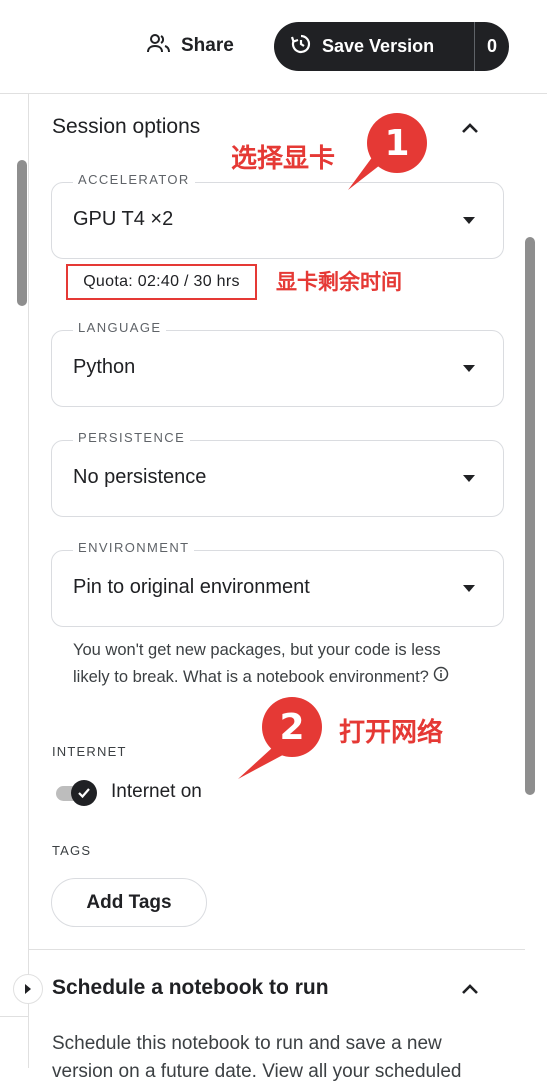 The width and height of the screenshot is (547, 1086). Describe the element at coordinates (292, 727) in the screenshot. I see `badge-2: 2` at that location.